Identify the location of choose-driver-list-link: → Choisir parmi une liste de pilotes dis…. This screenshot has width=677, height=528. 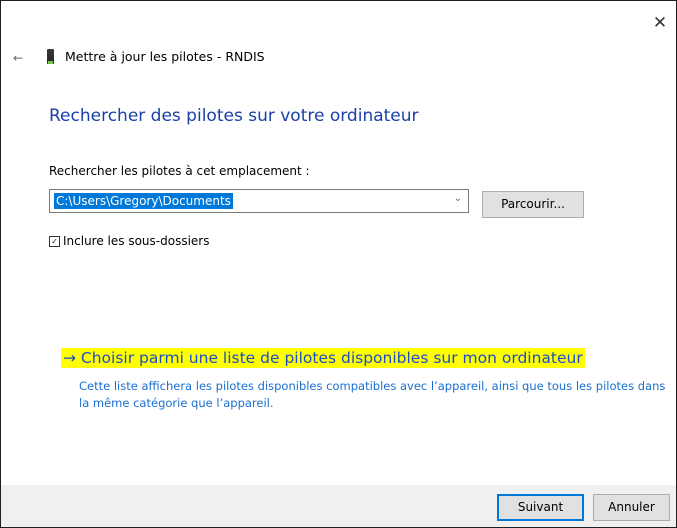
(323, 358).